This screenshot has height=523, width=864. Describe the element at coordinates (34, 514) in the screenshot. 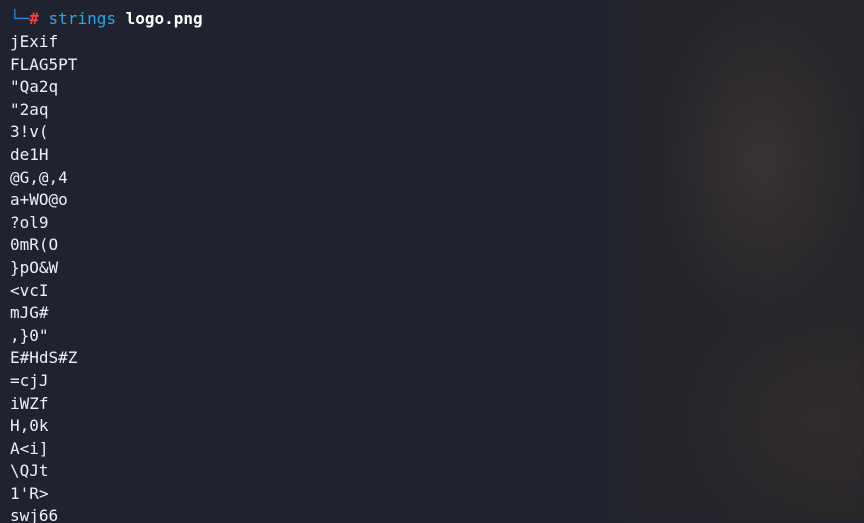

I see `output-line: swj66` at that location.